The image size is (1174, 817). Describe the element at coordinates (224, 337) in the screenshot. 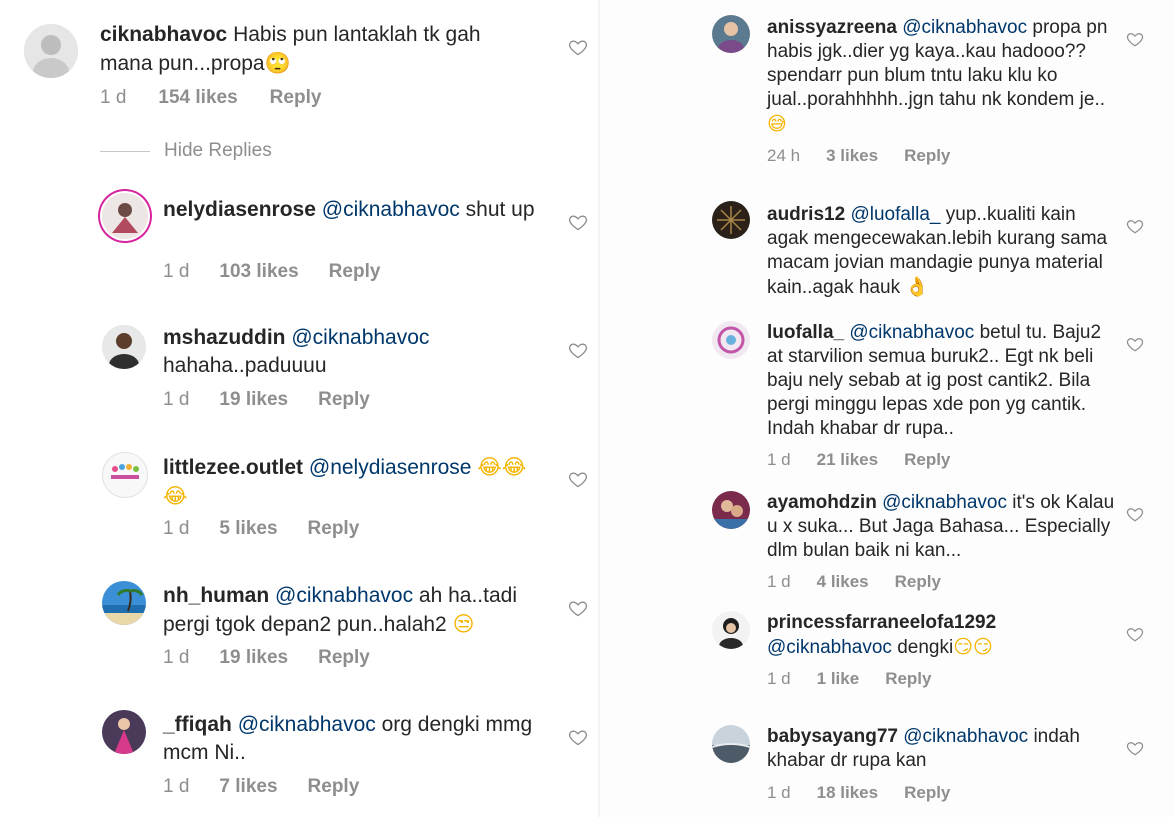

I see `username: mshazuddin` at that location.